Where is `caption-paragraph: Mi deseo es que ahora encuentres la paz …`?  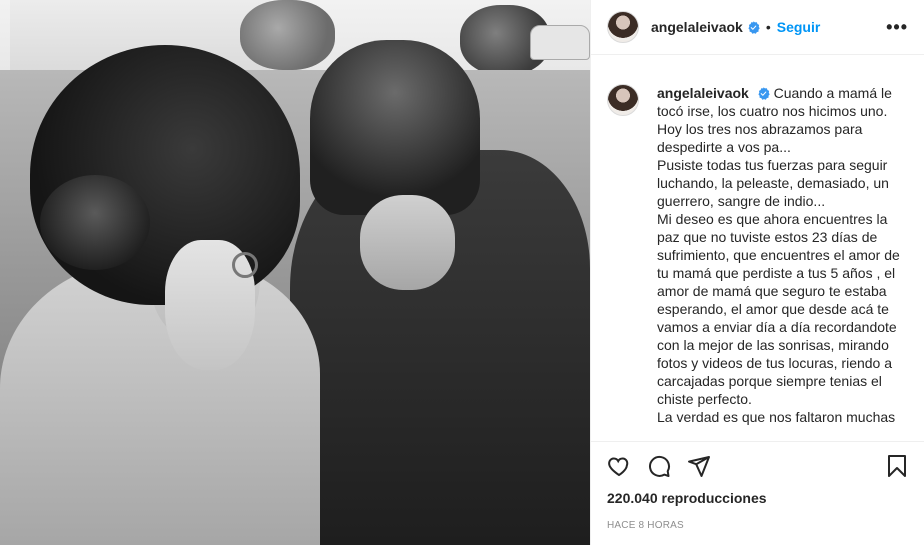
caption-paragraph: Mi deseo es que ahora encuentres la paz … is located at coordinates (778, 309).